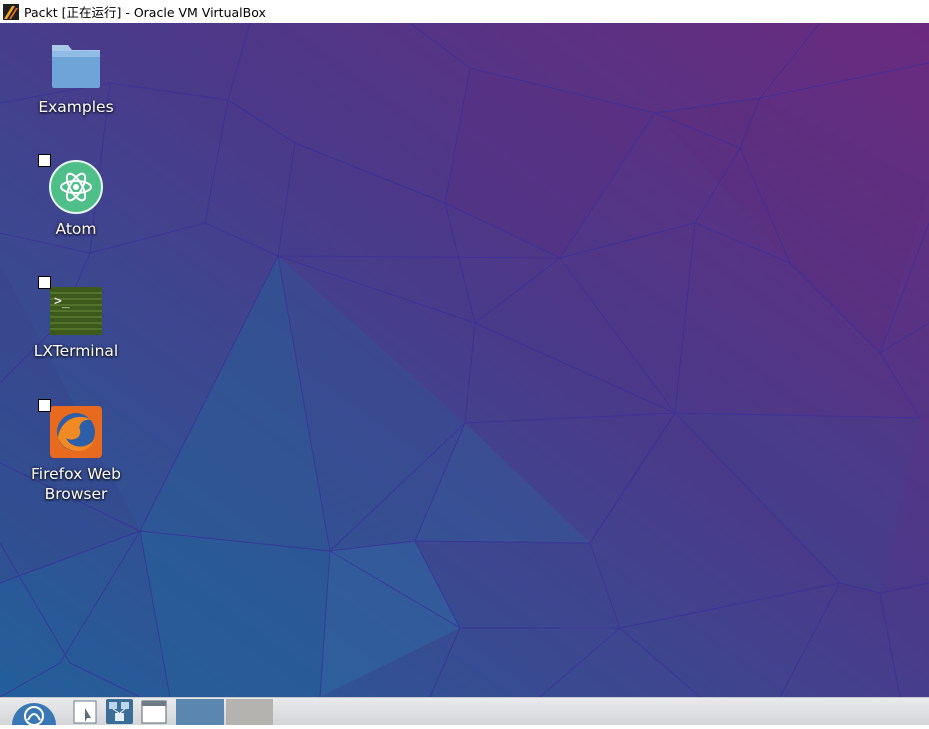 This screenshot has height=729, width=929. Describe the element at coordinates (145, 12) in the screenshot. I see `window-title: Packt [正在运行] - Oracle VM VirtualBox` at that location.